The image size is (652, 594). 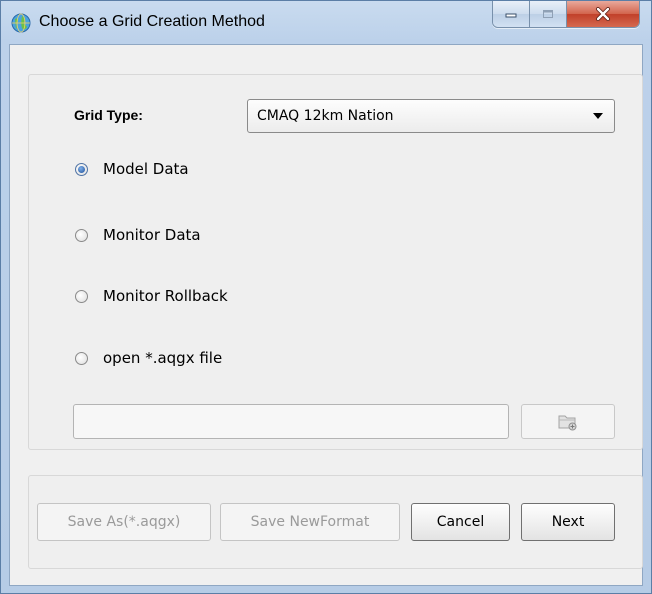 I want to click on cancel-button: Cancel, so click(x=460, y=522).